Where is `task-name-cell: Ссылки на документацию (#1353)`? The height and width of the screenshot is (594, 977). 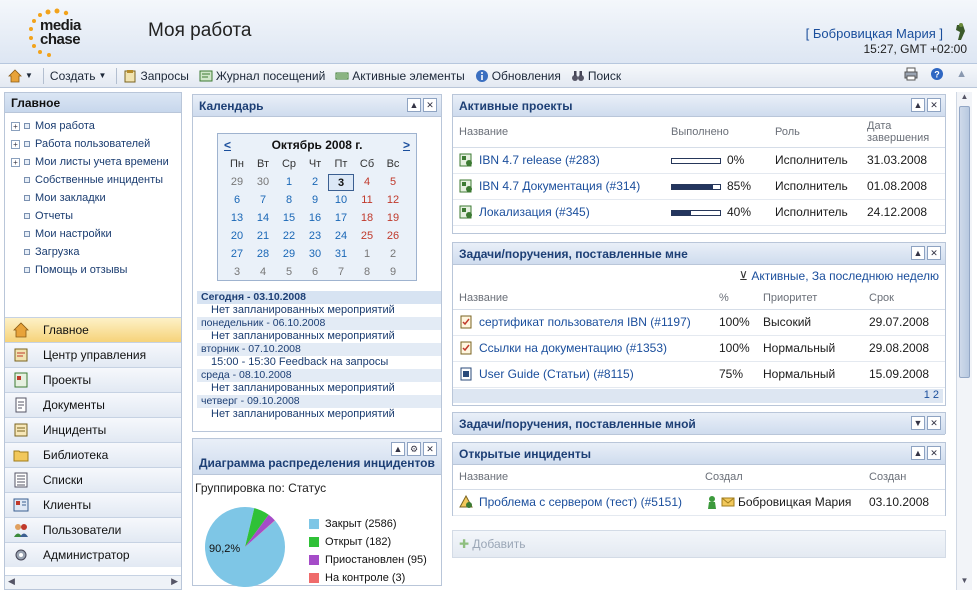
task-name-cell: Ссылки на документацию (#1353) is located at coordinates (583, 348).